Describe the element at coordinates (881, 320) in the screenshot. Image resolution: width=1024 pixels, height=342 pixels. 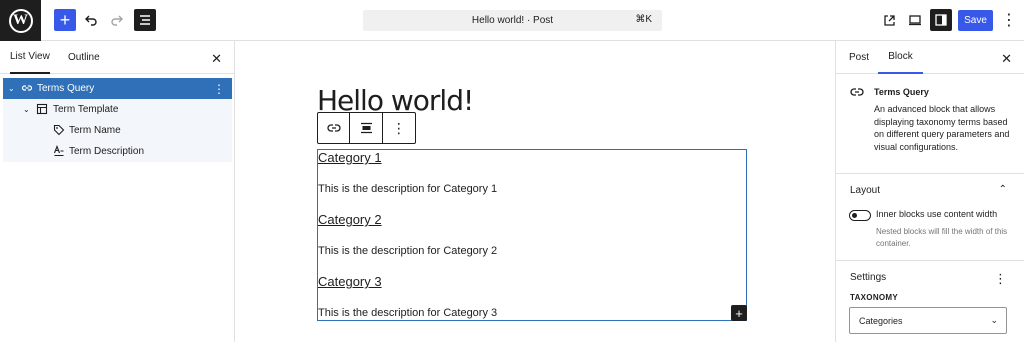
I see `taxonomy-selected-value: Categories` at that location.